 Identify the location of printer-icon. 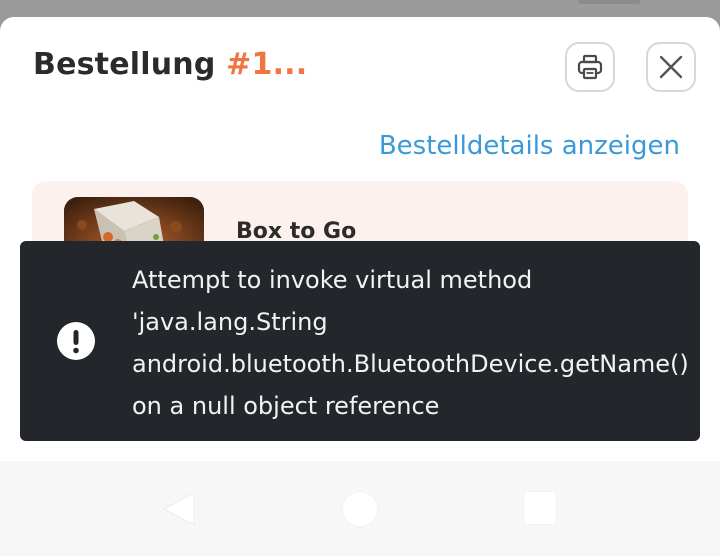
(590, 67).